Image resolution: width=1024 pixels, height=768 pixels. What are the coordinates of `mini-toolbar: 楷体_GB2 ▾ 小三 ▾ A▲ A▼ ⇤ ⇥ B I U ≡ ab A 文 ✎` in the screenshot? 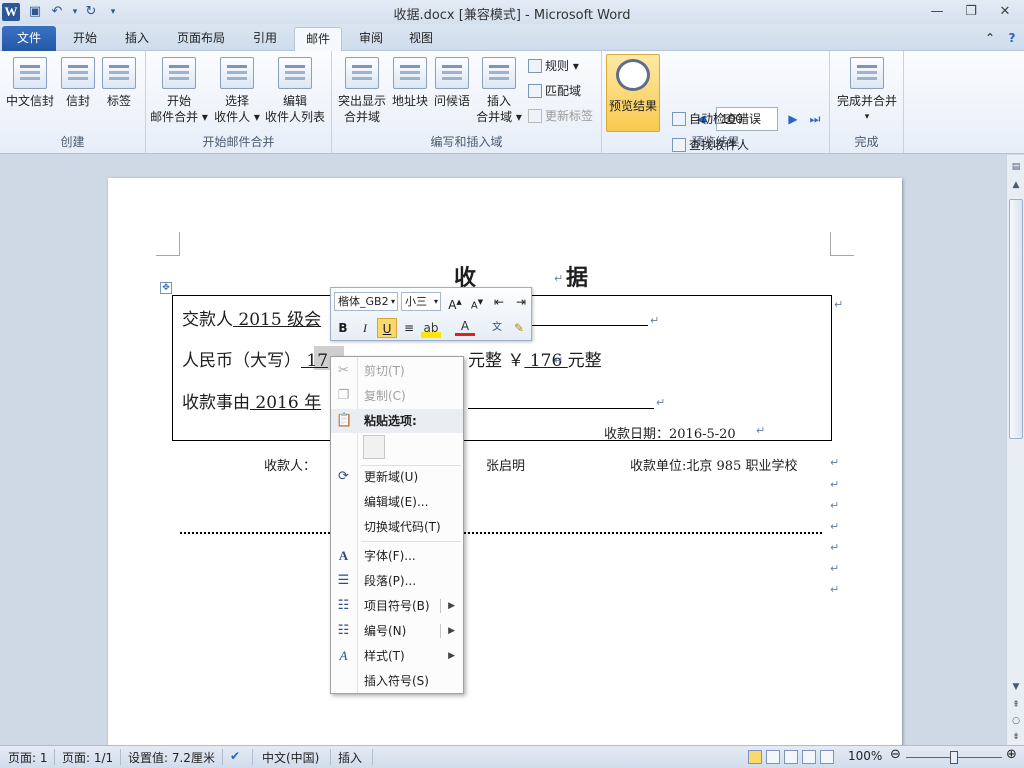 It's located at (431, 314).